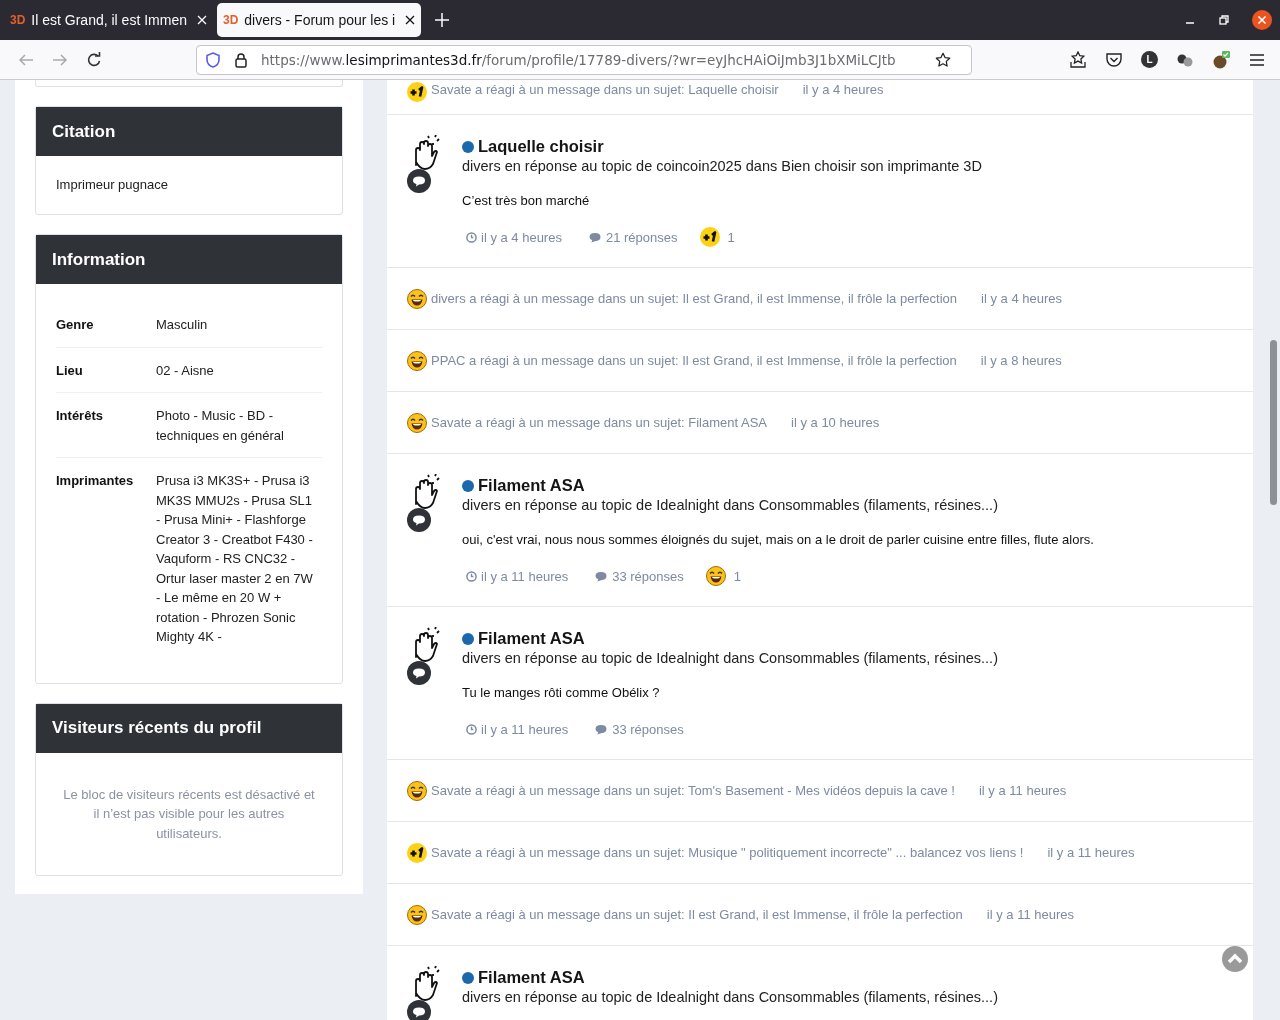  What do you see at coordinates (189, 131) in the screenshot?
I see `card-title: Citation` at bounding box center [189, 131].